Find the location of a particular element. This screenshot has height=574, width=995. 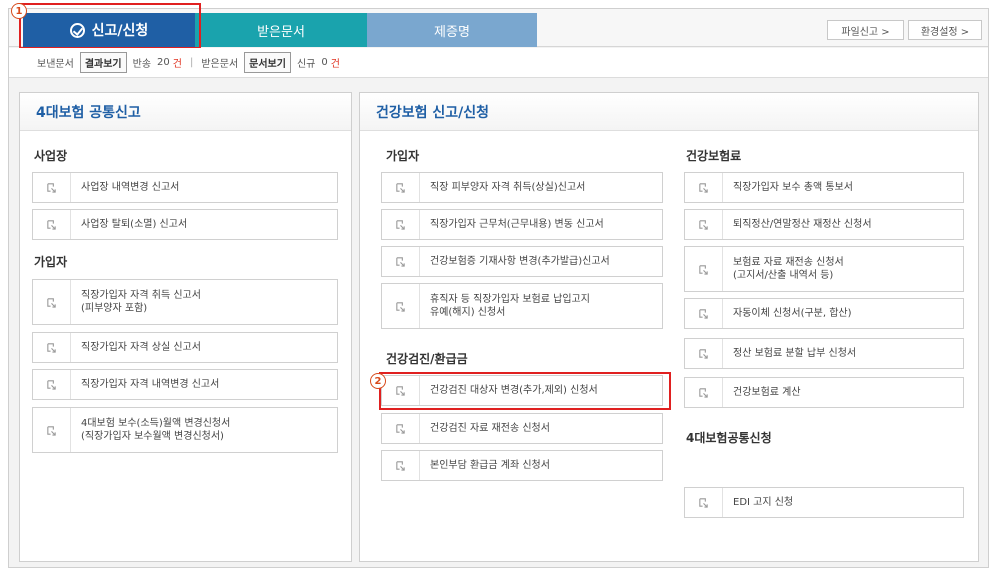

returned-count: 20 is located at coordinates (163, 62).